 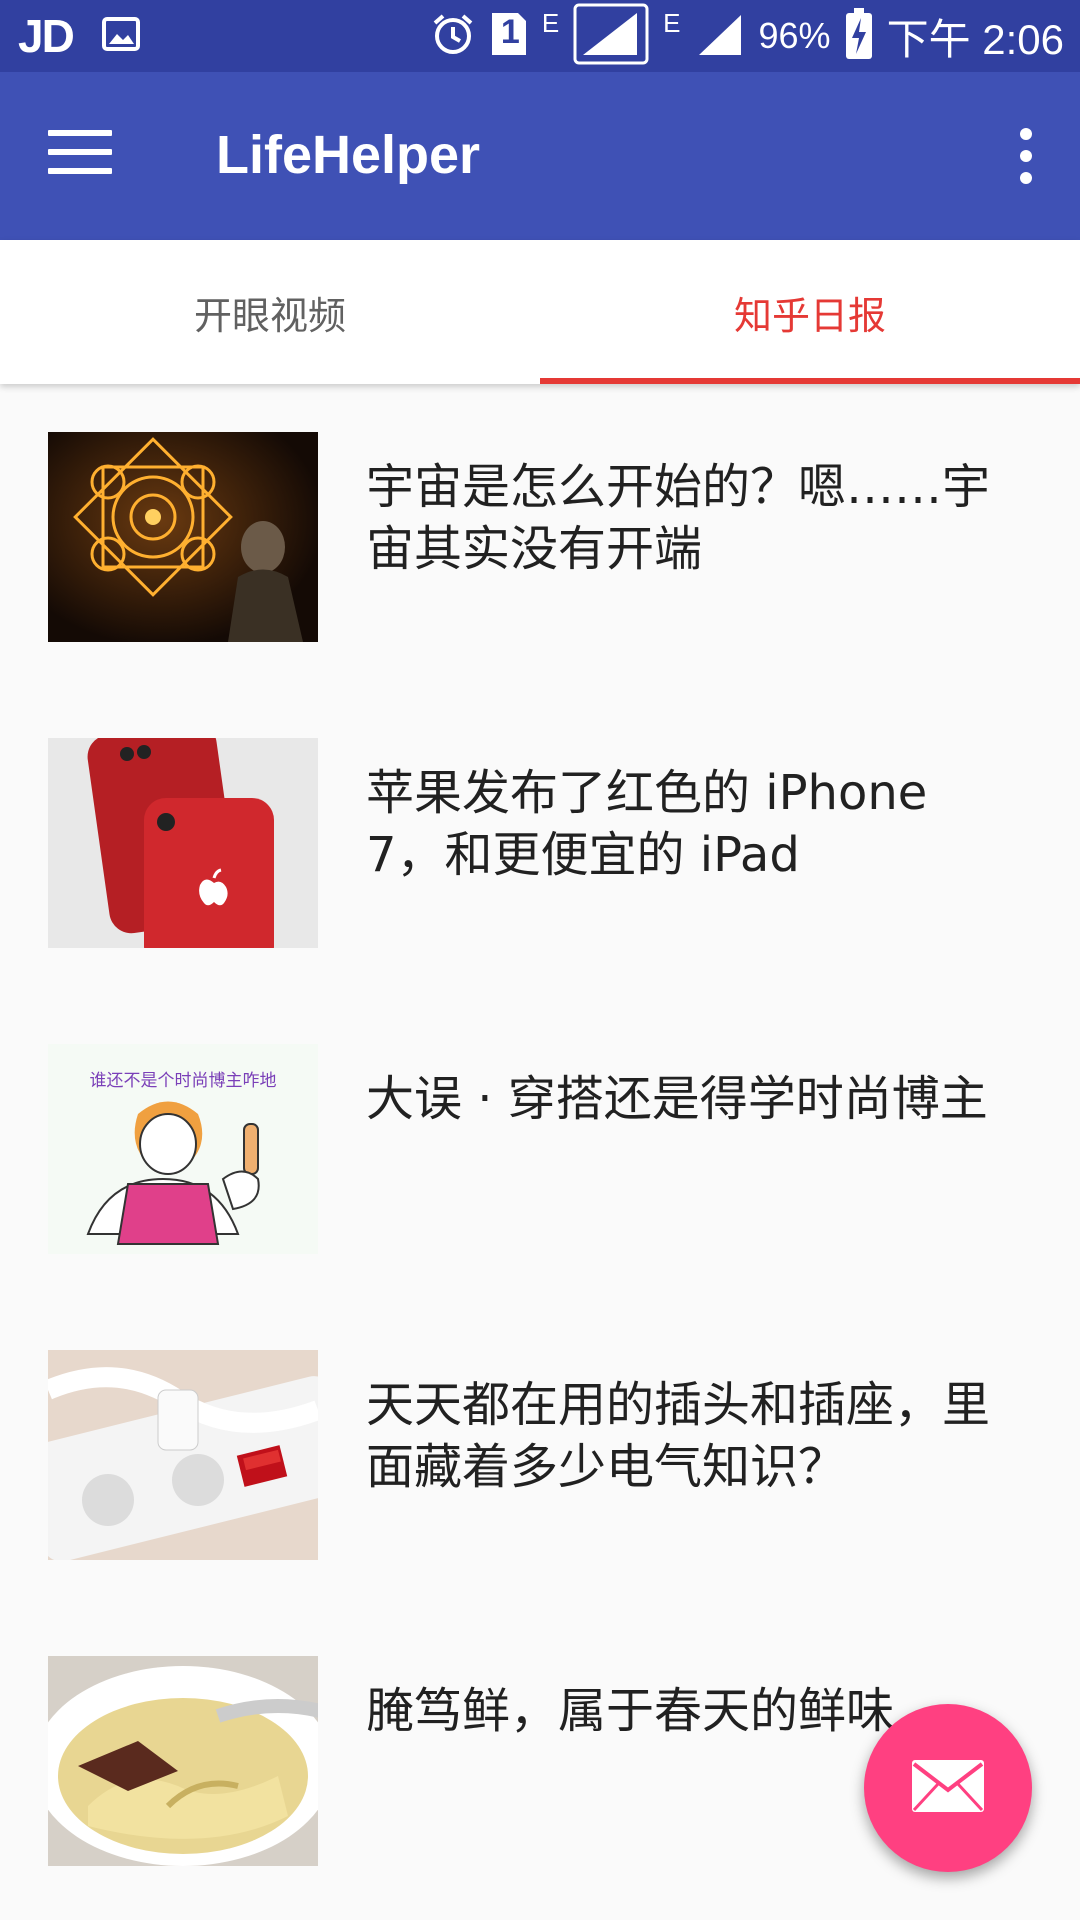 I want to click on network-type-label: E, so click(x=550, y=23).